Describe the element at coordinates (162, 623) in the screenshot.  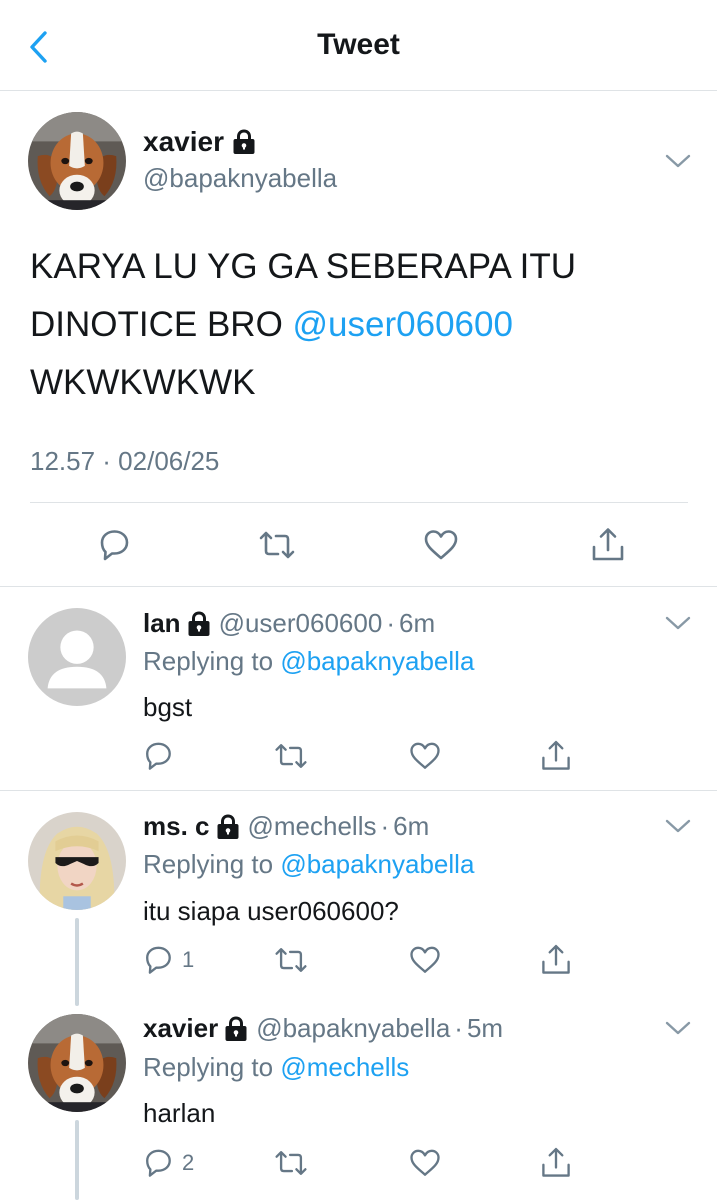
I see `author-name: lan` at that location.